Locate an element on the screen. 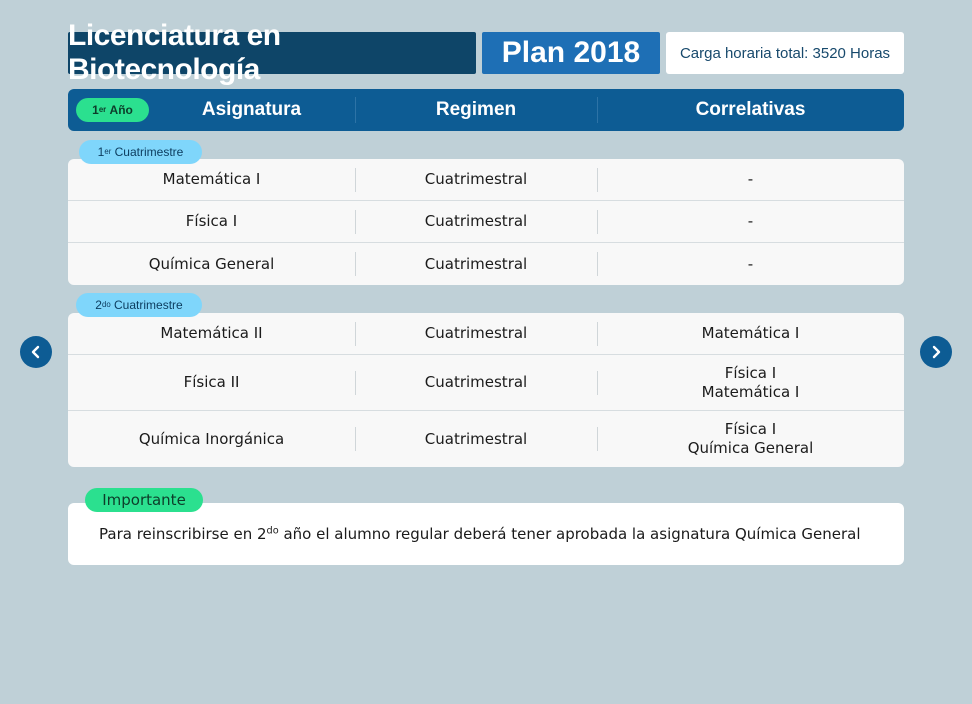  next-button is located at coordinates (936, 352).